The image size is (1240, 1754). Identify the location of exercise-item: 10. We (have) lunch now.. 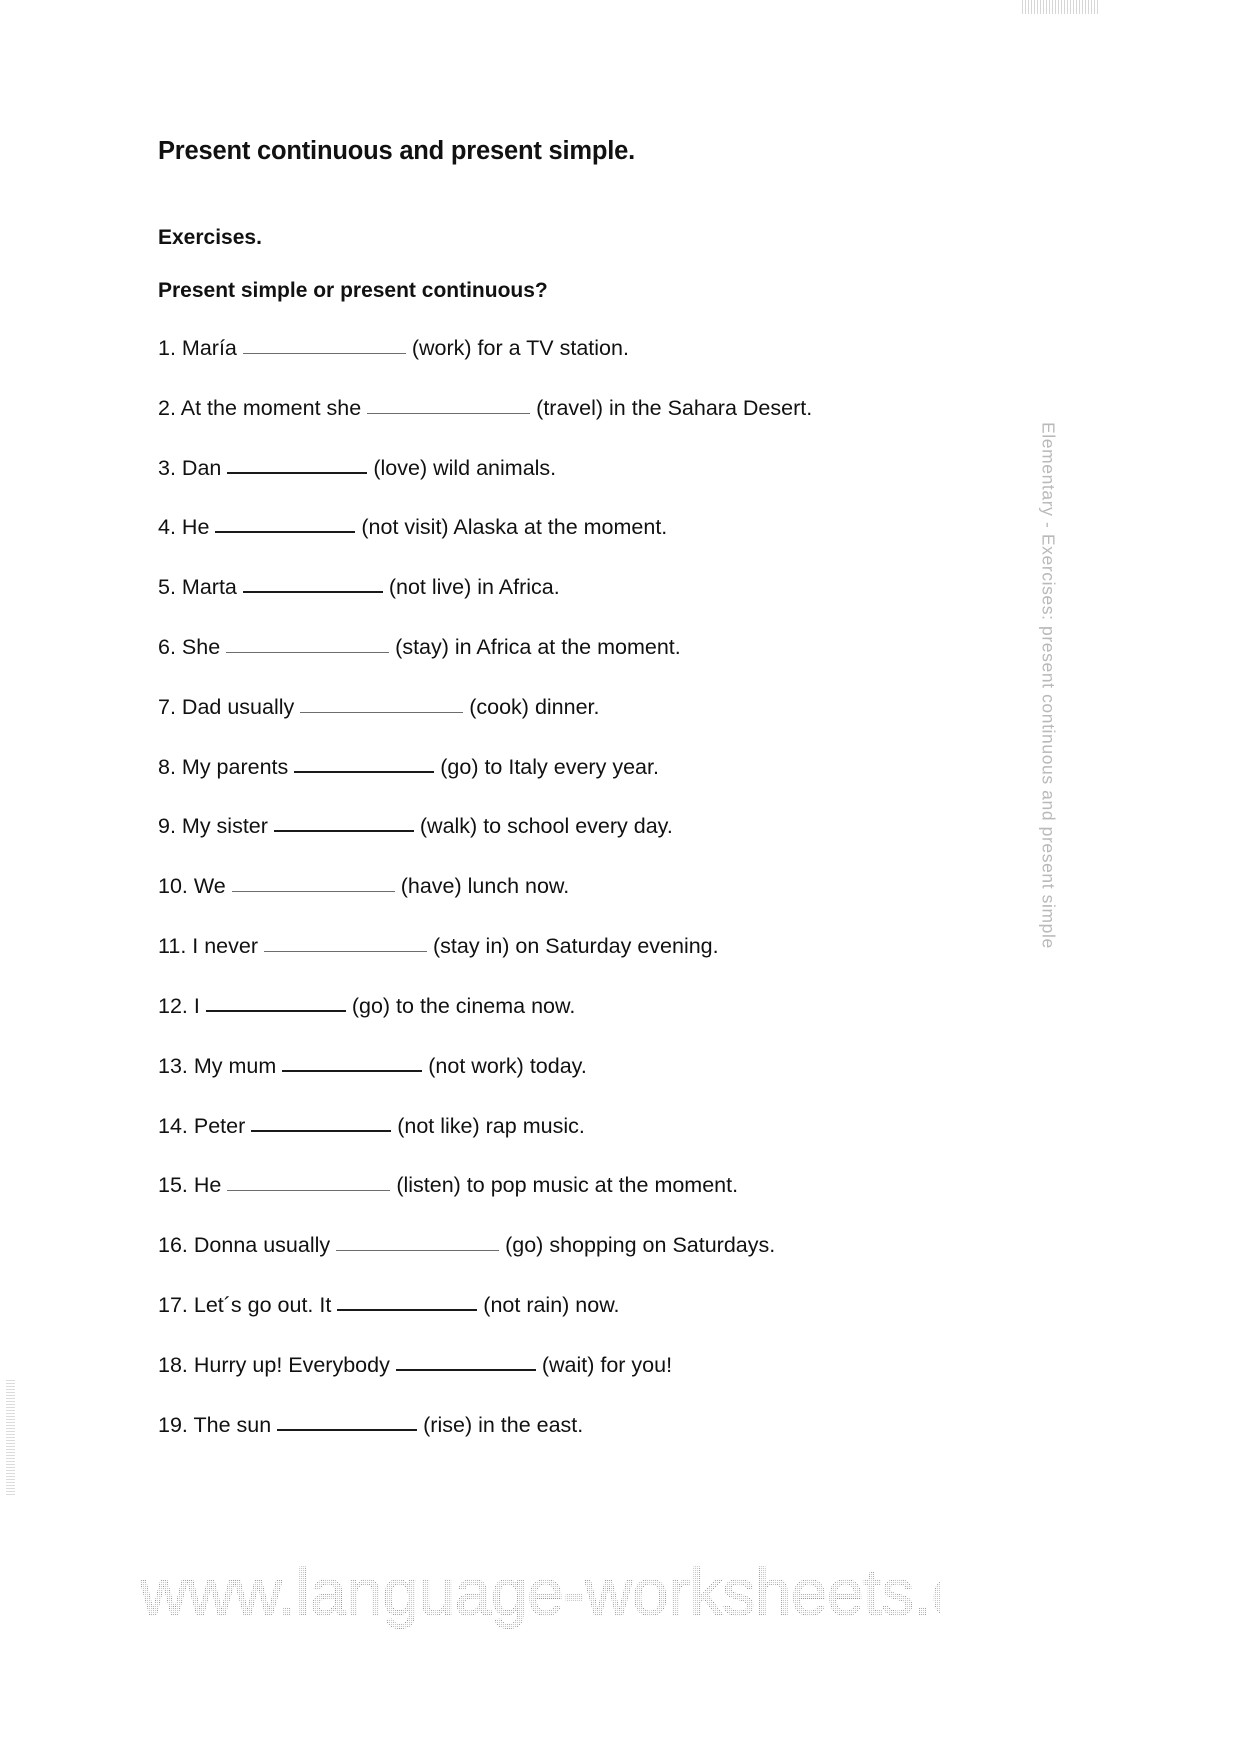
(558, 887).